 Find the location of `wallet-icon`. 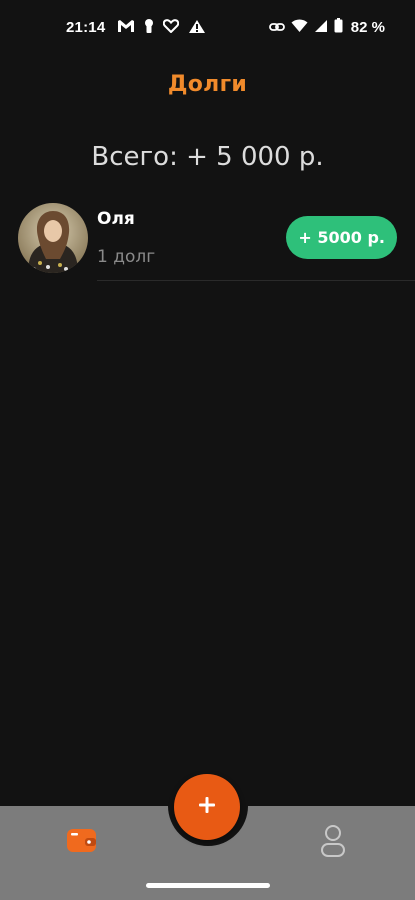

wallet-icon is located at coordinates (82, 843).